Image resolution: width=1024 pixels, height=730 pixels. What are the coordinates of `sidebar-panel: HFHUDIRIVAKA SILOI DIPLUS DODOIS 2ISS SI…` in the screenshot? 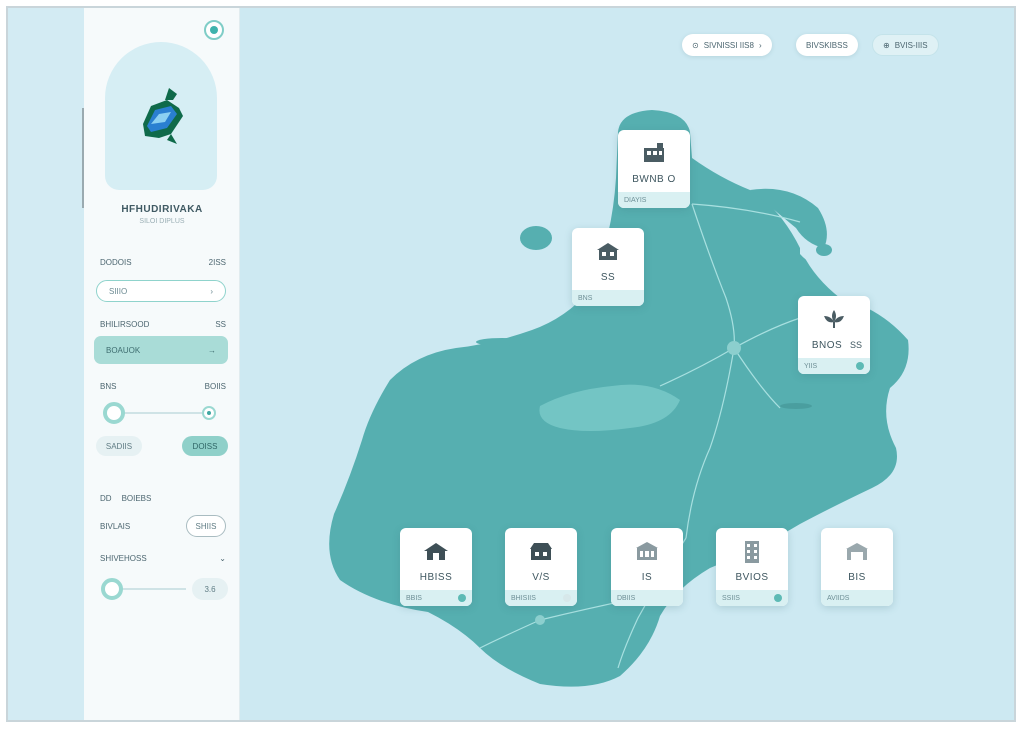 It's located at (162, 364).